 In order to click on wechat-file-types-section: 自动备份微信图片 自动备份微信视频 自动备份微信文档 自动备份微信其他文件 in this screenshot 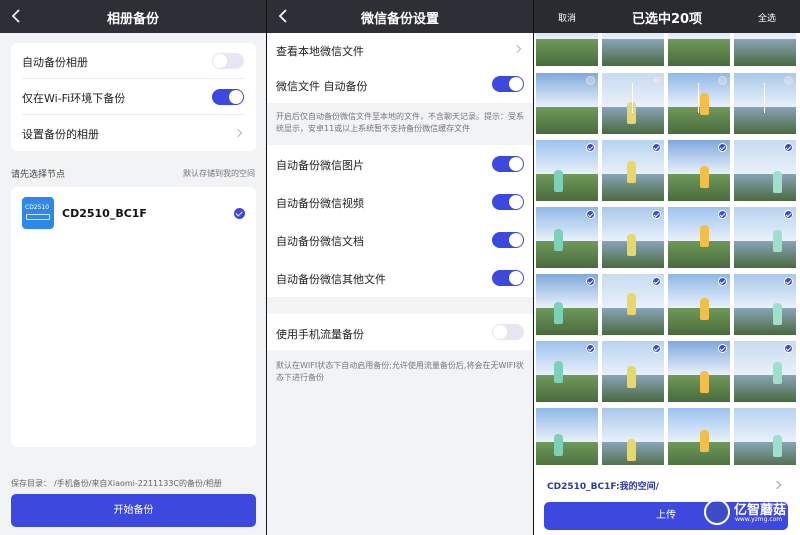, I will do `click(400, 221)`.